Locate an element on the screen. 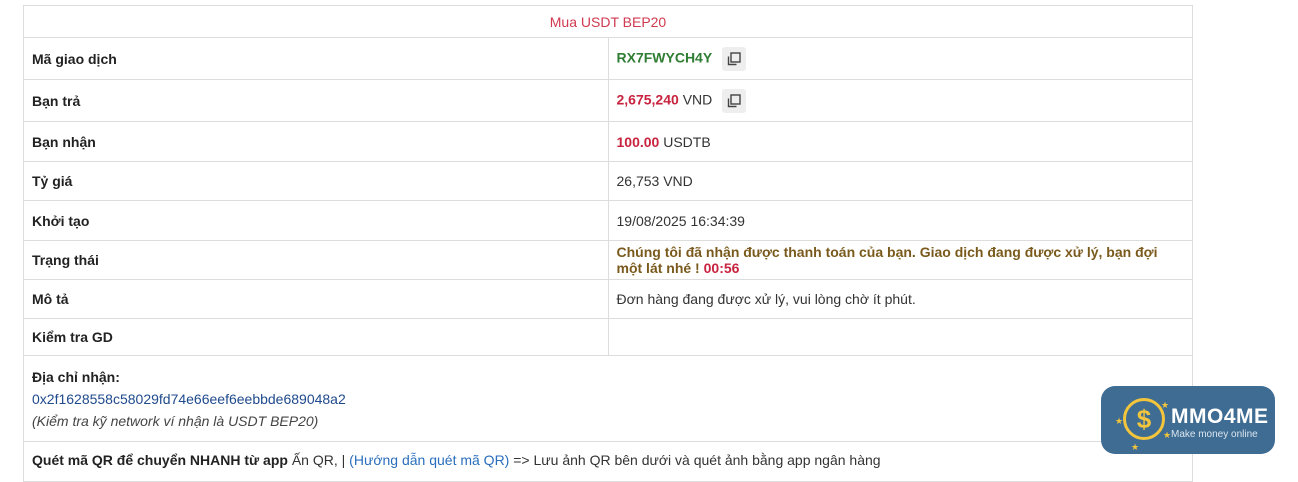 This screenshot has height=482, width=1298. table-title: Mua USDT BEP20 is located at coordinates (608, 21).